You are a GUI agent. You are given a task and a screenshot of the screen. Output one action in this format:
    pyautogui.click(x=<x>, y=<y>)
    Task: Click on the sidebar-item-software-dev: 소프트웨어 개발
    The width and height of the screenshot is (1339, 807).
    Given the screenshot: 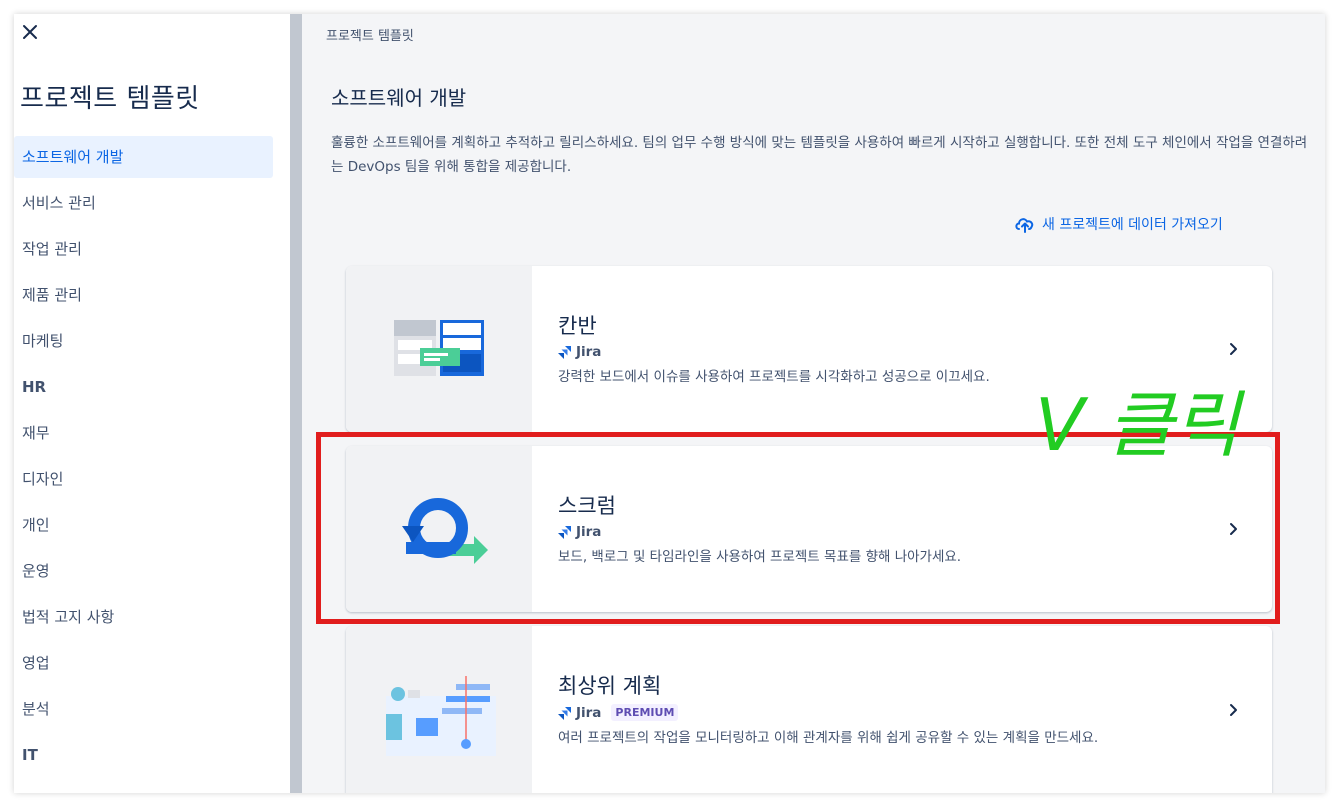 What is the action you would take?
    pyautogui.click(x=143, y=157)
    